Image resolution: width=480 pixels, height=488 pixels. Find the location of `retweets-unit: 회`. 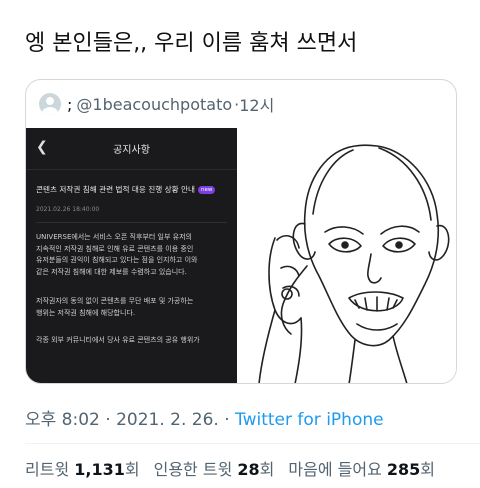

retweets-unit: 회 is located at coordinates (132, 469).